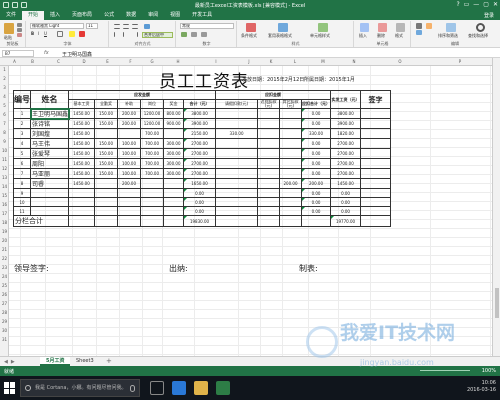  Describe the element at coordinates (22, 133) in the screenshot. I see `table-cell: 3` at that location.